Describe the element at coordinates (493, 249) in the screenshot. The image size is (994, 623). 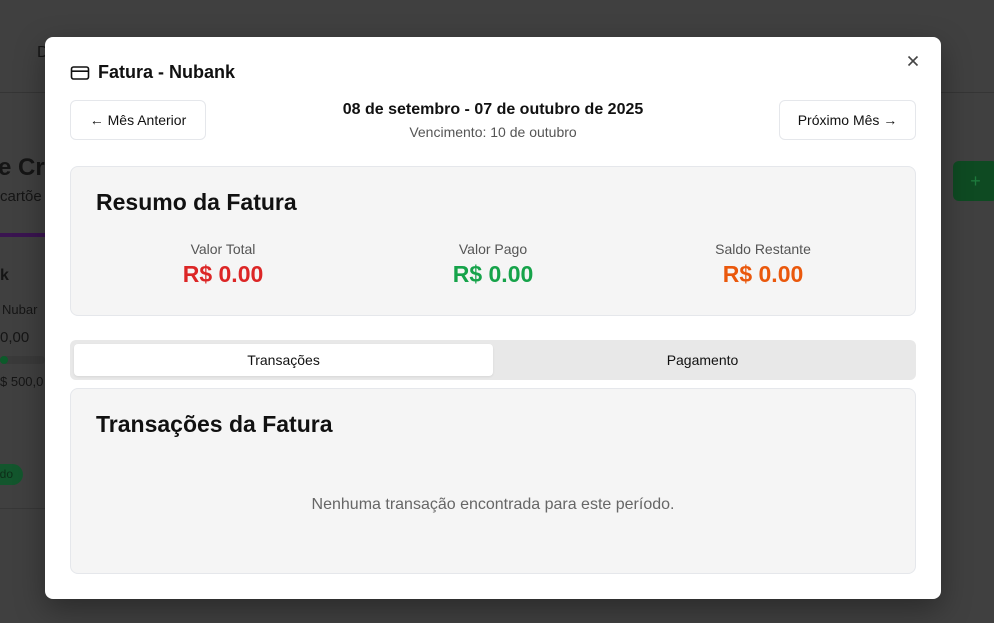
I see `paid-label: Valor Pago` at that location.